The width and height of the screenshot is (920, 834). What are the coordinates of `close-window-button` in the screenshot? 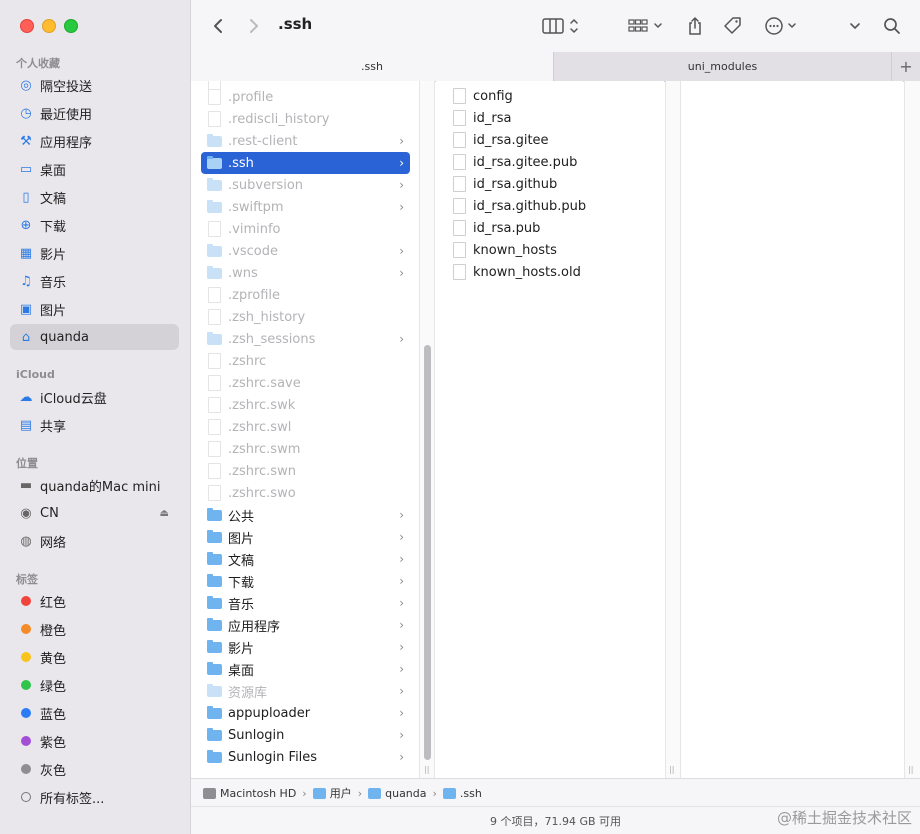 It's located at (27, 26).